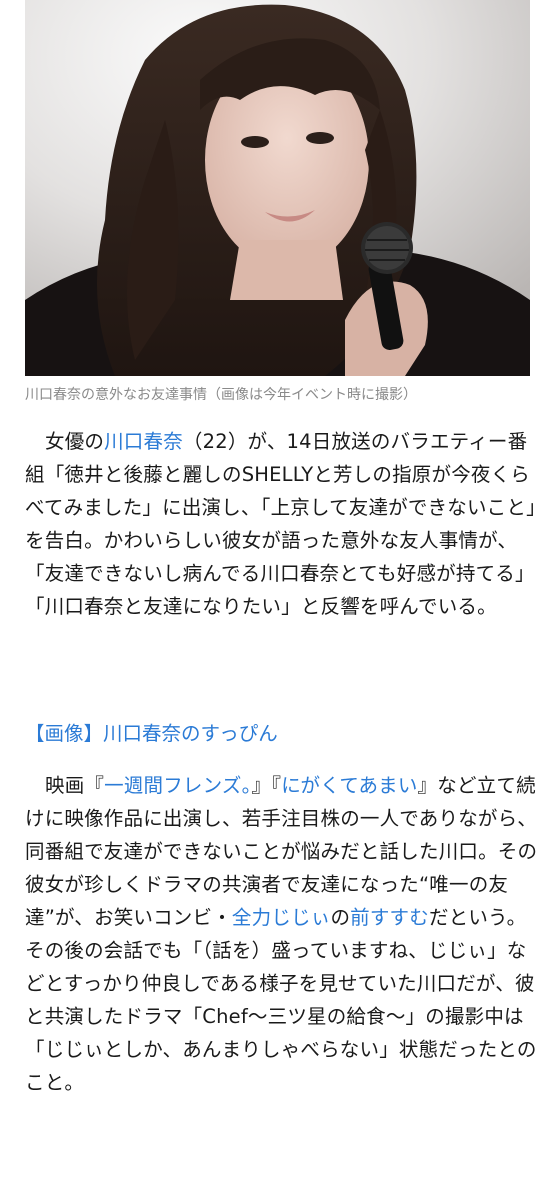  Describe the element at coordinates (389, 917) in the screenshot. I see `person-link-mae-susumu: 前すすむ` at that location.